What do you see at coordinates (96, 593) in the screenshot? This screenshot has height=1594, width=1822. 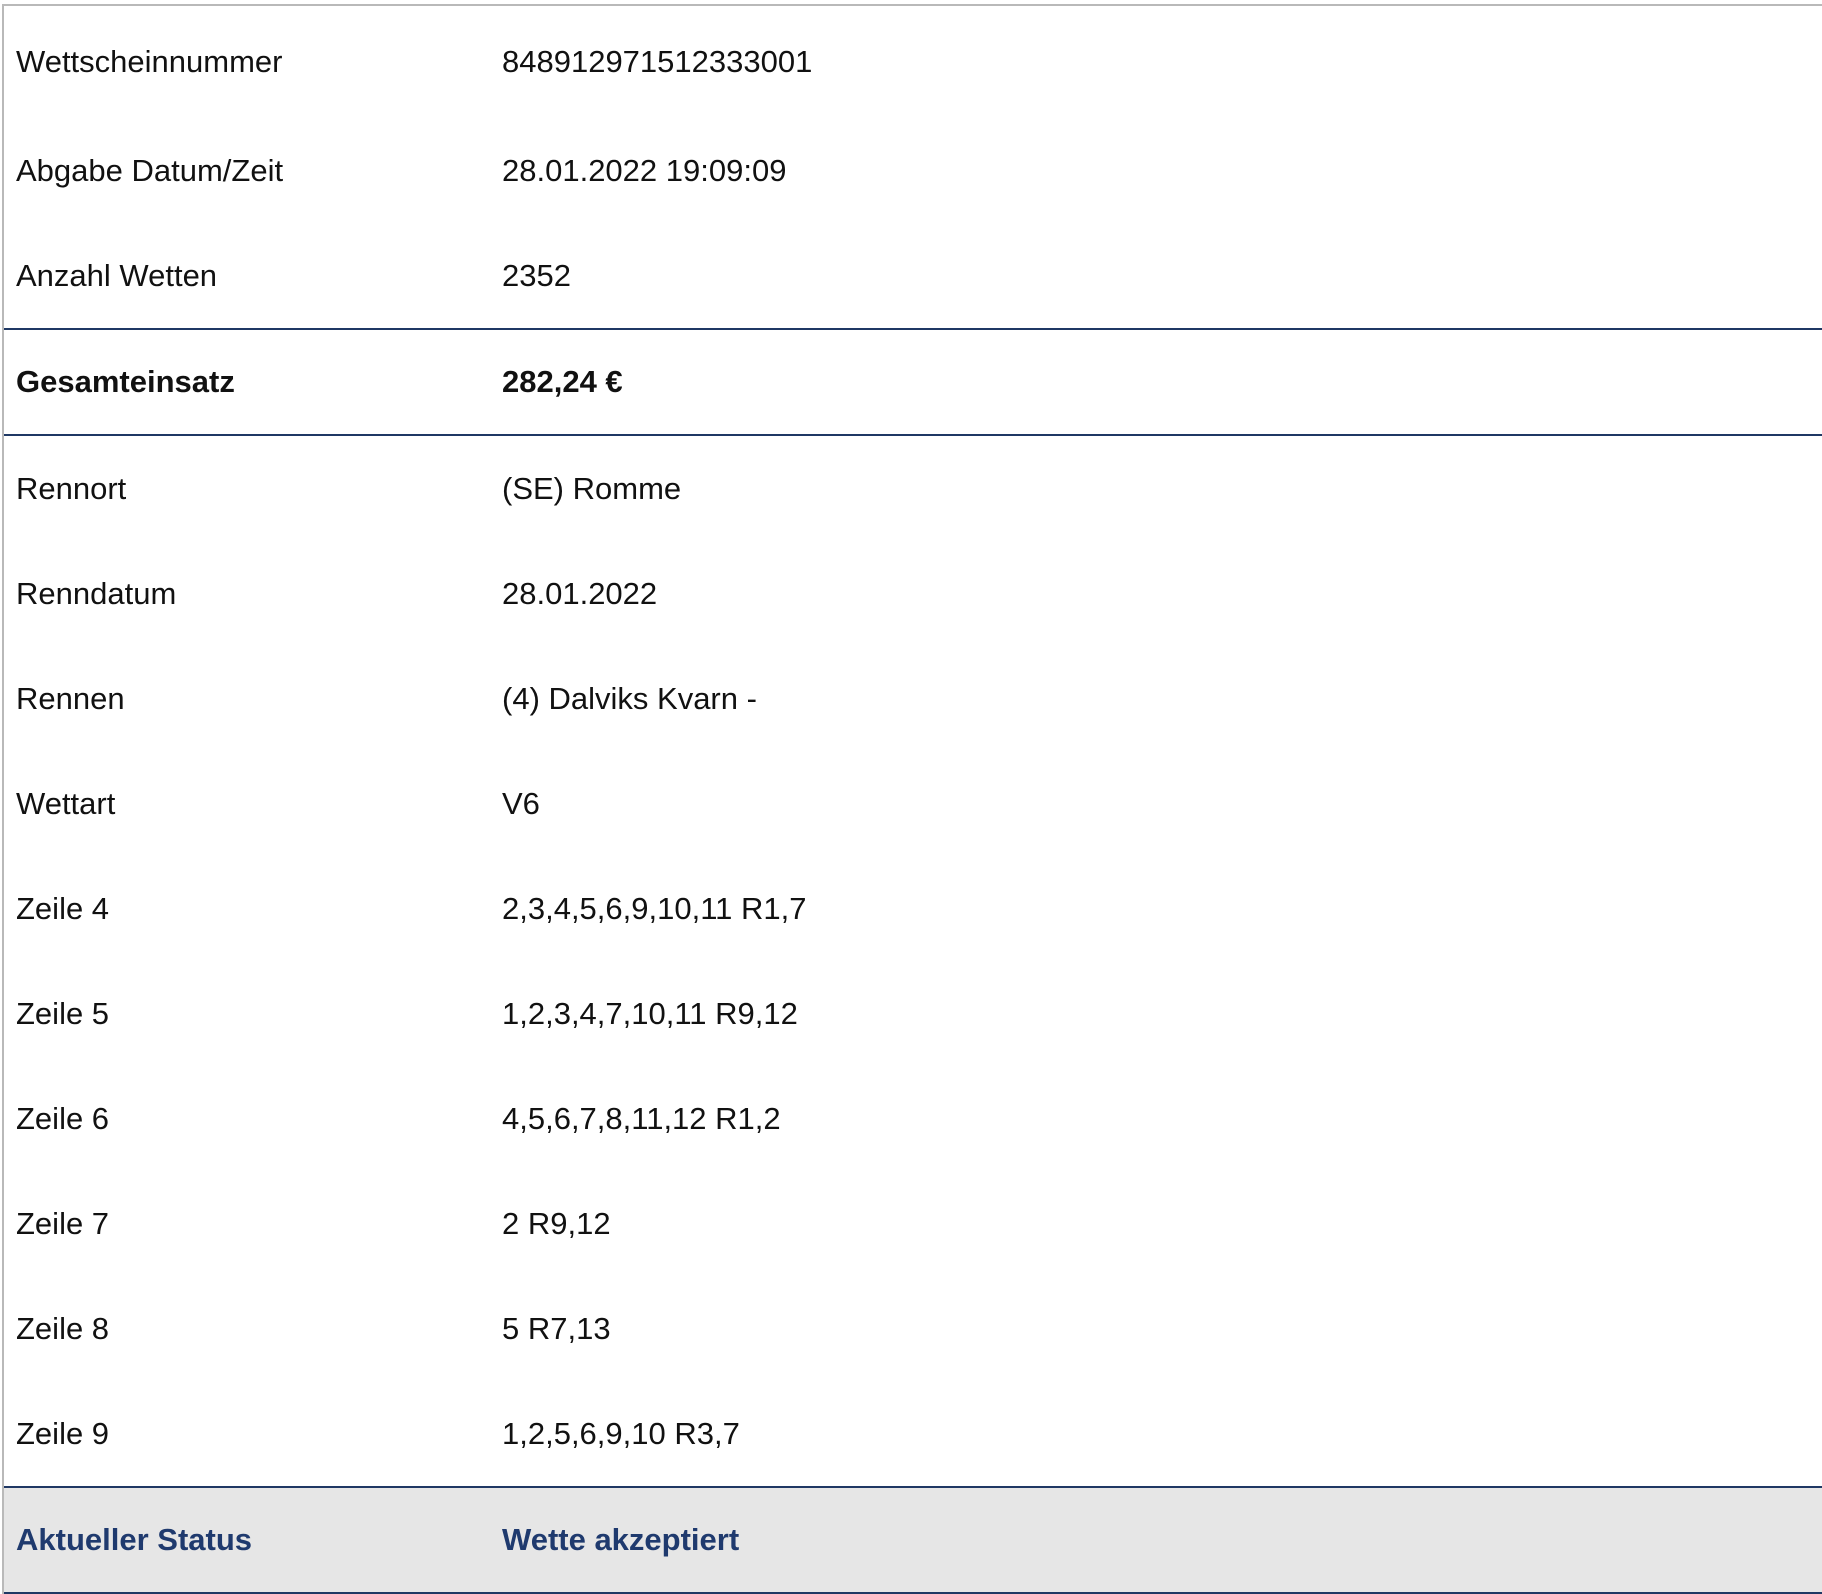 I see `race-date-label: Renndatum` at bounding box center [96, 593].